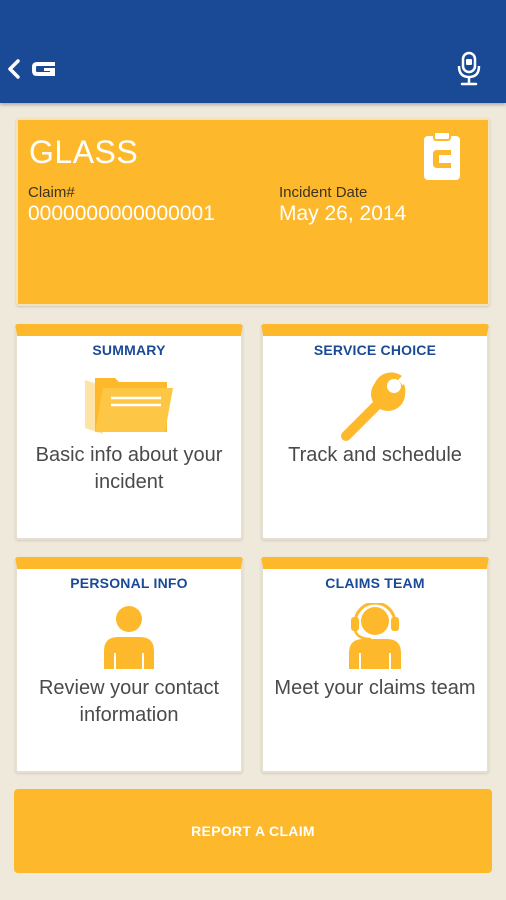 This screenshot has height=900, width=506. I want to click on tile-claims-team-title: CLAIMS TEAM, so click(375, 583).